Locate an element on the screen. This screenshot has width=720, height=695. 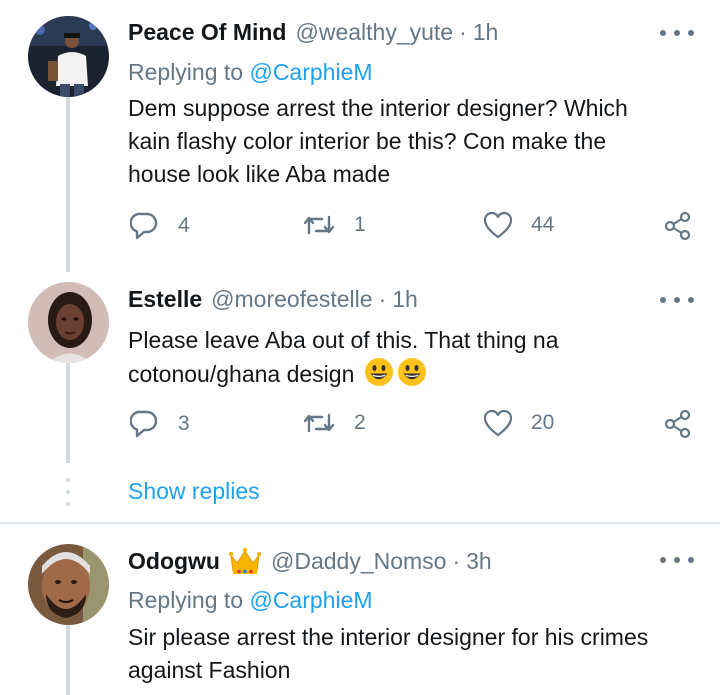
like-count: 20 is located at coordinates (543, 422).